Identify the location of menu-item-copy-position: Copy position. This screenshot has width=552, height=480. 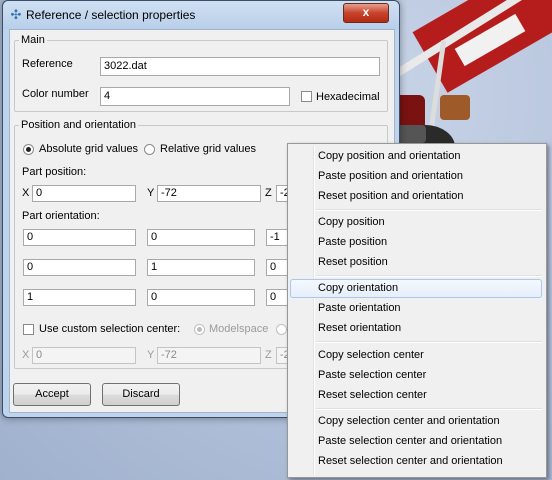
(416, 222).